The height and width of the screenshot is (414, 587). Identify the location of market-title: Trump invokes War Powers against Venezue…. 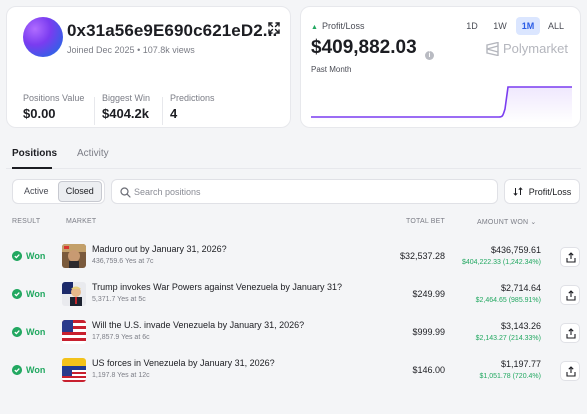
(217, 287).